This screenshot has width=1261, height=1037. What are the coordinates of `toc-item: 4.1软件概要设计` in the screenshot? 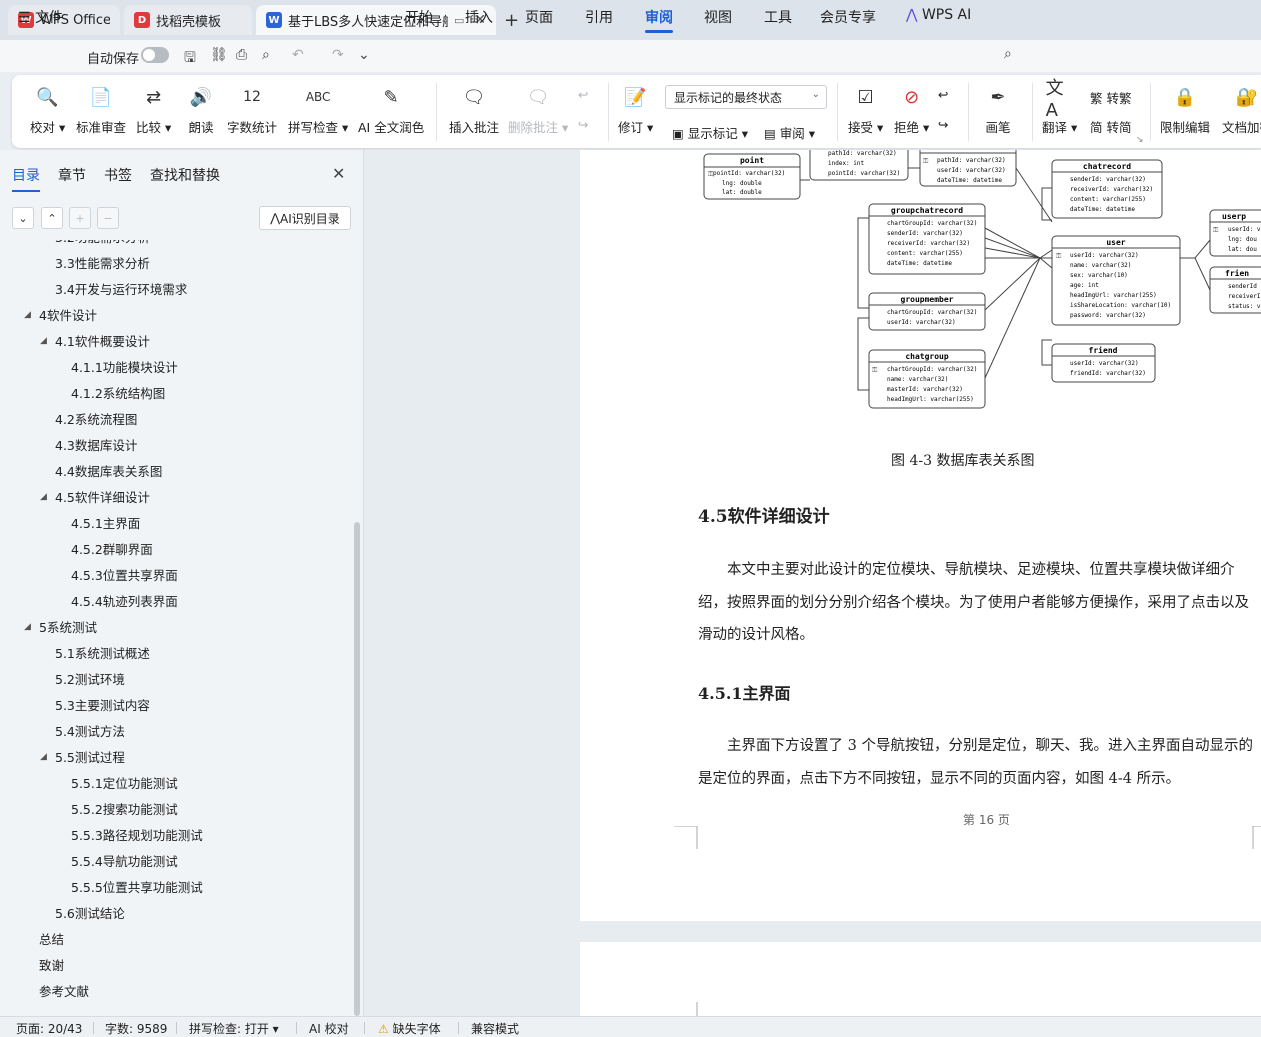 It's located at (102, 342).